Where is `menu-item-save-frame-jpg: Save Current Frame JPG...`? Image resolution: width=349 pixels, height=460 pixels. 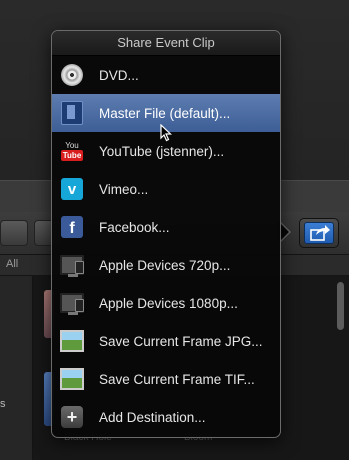
menu-item-save-frame-jpg: Save Current Frame JPG... is located at coordinates (166, 341).